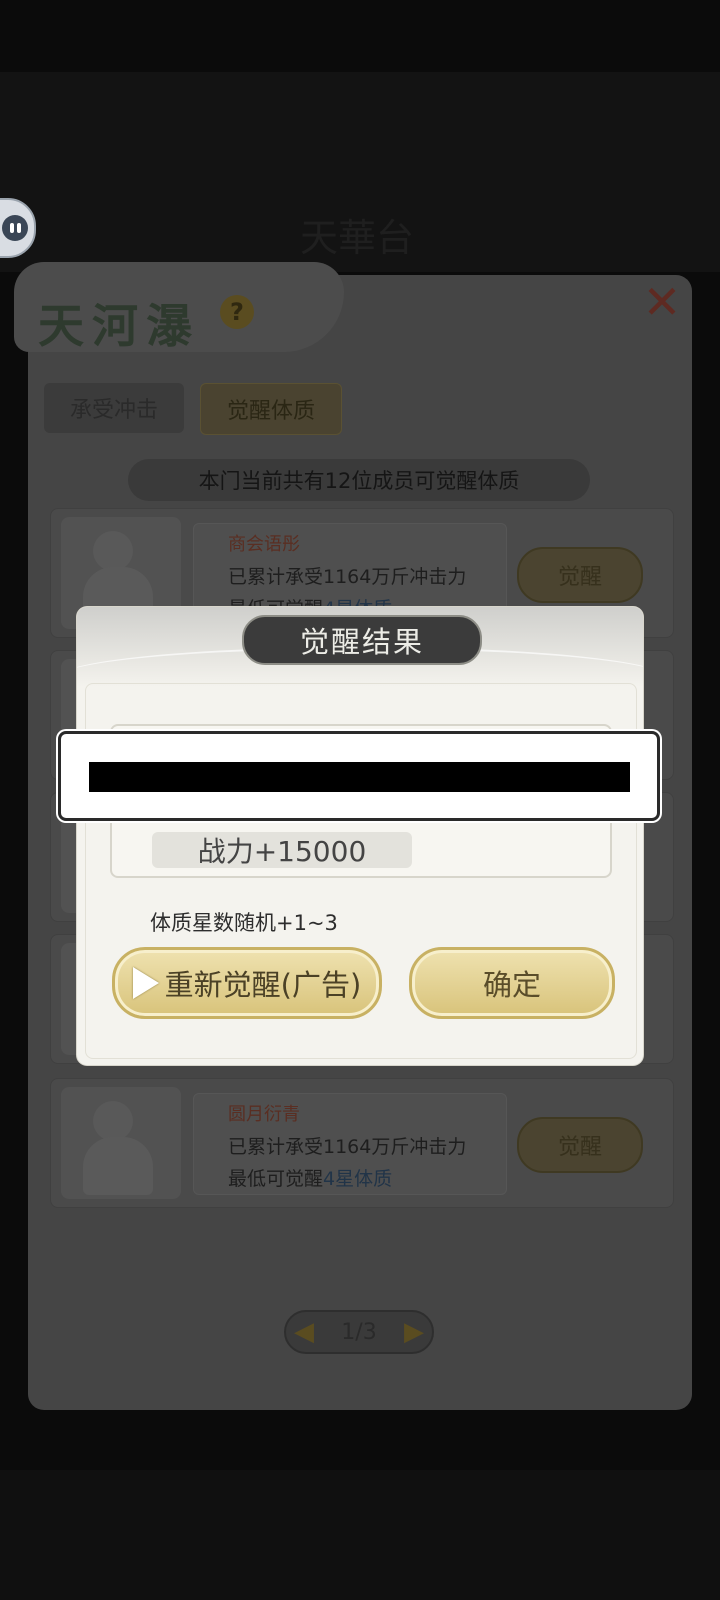 The height and width of the screenshot is (1600, 720). Describe the element at coordinates (662, 302) in the screenshot. I see `close-icon: ✕` at that location.